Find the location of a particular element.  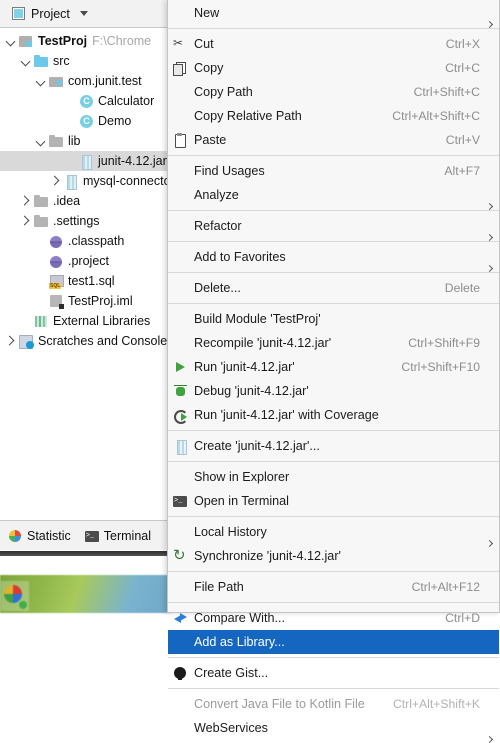

tree-node: TestProj.iml is located at coordinates (85, 301).